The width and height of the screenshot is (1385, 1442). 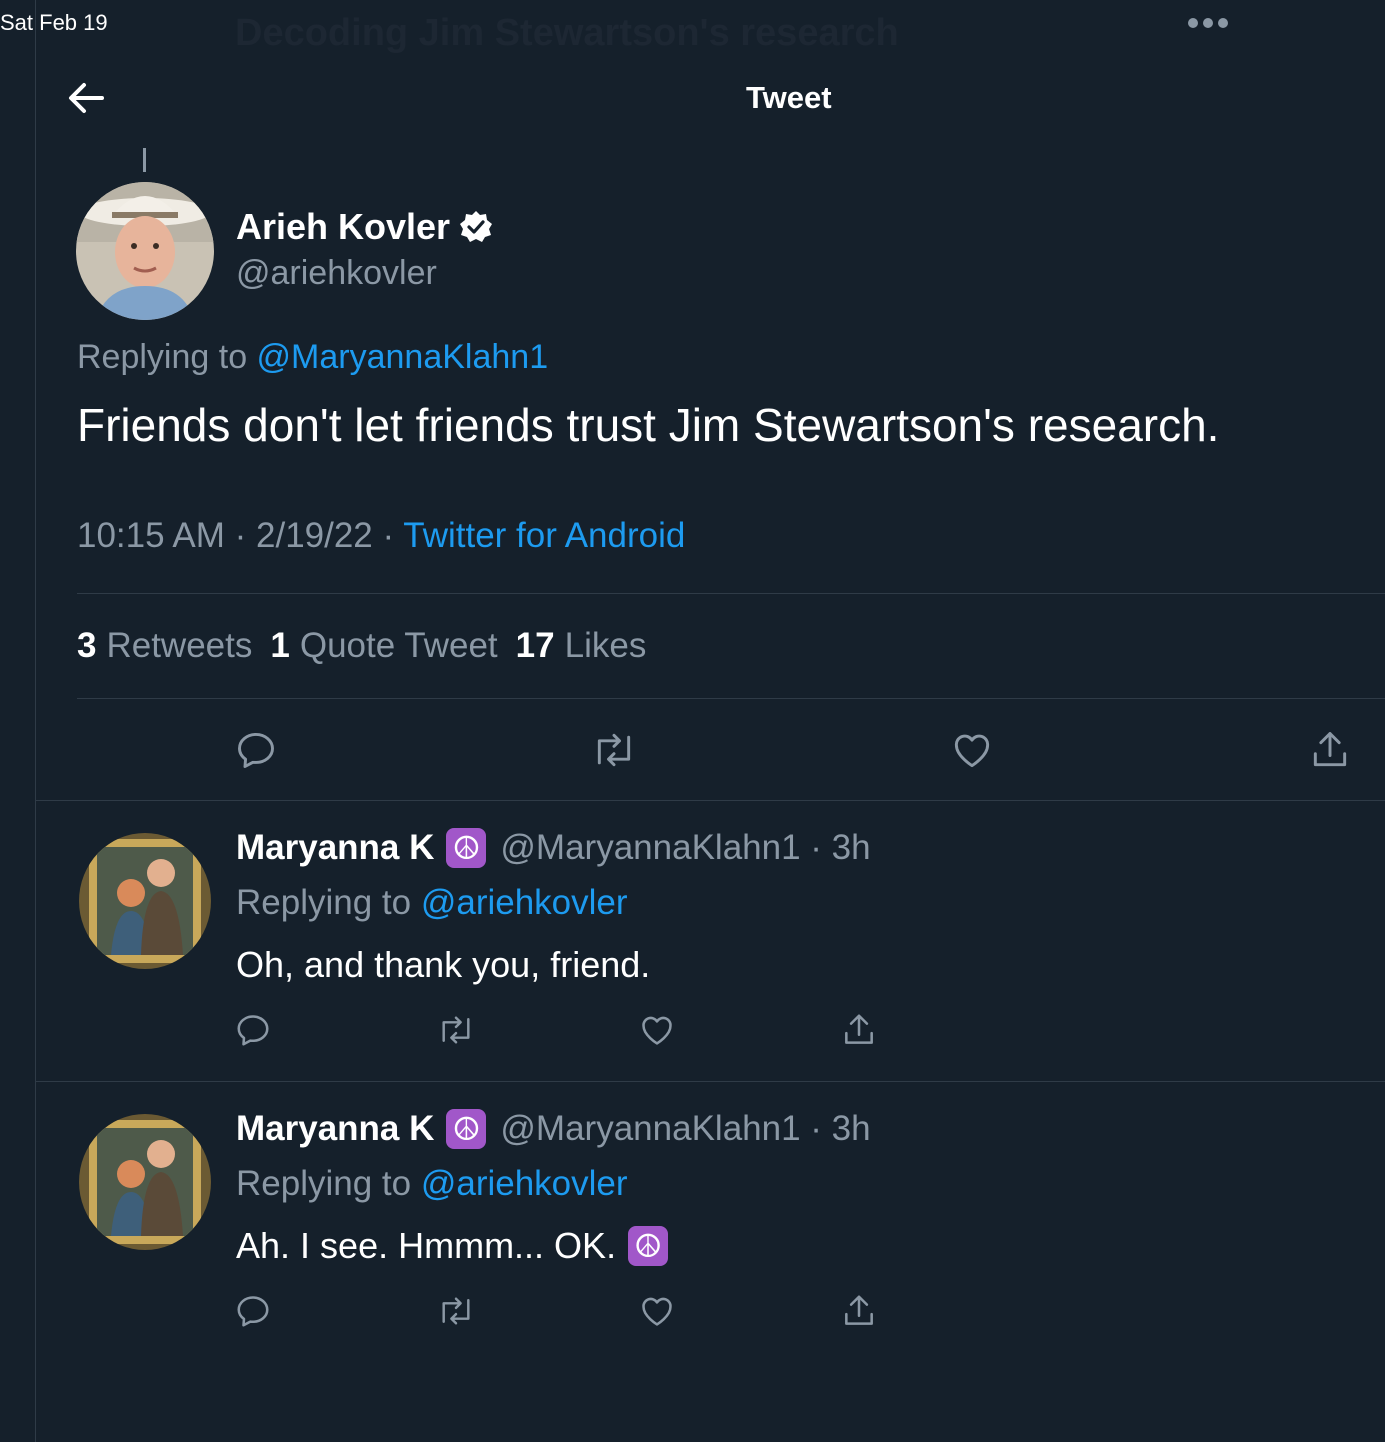 What do you see at coordinates (535, 645) in the screenshot?
I see `likes-count: 17` at bounding box center [535, 645].